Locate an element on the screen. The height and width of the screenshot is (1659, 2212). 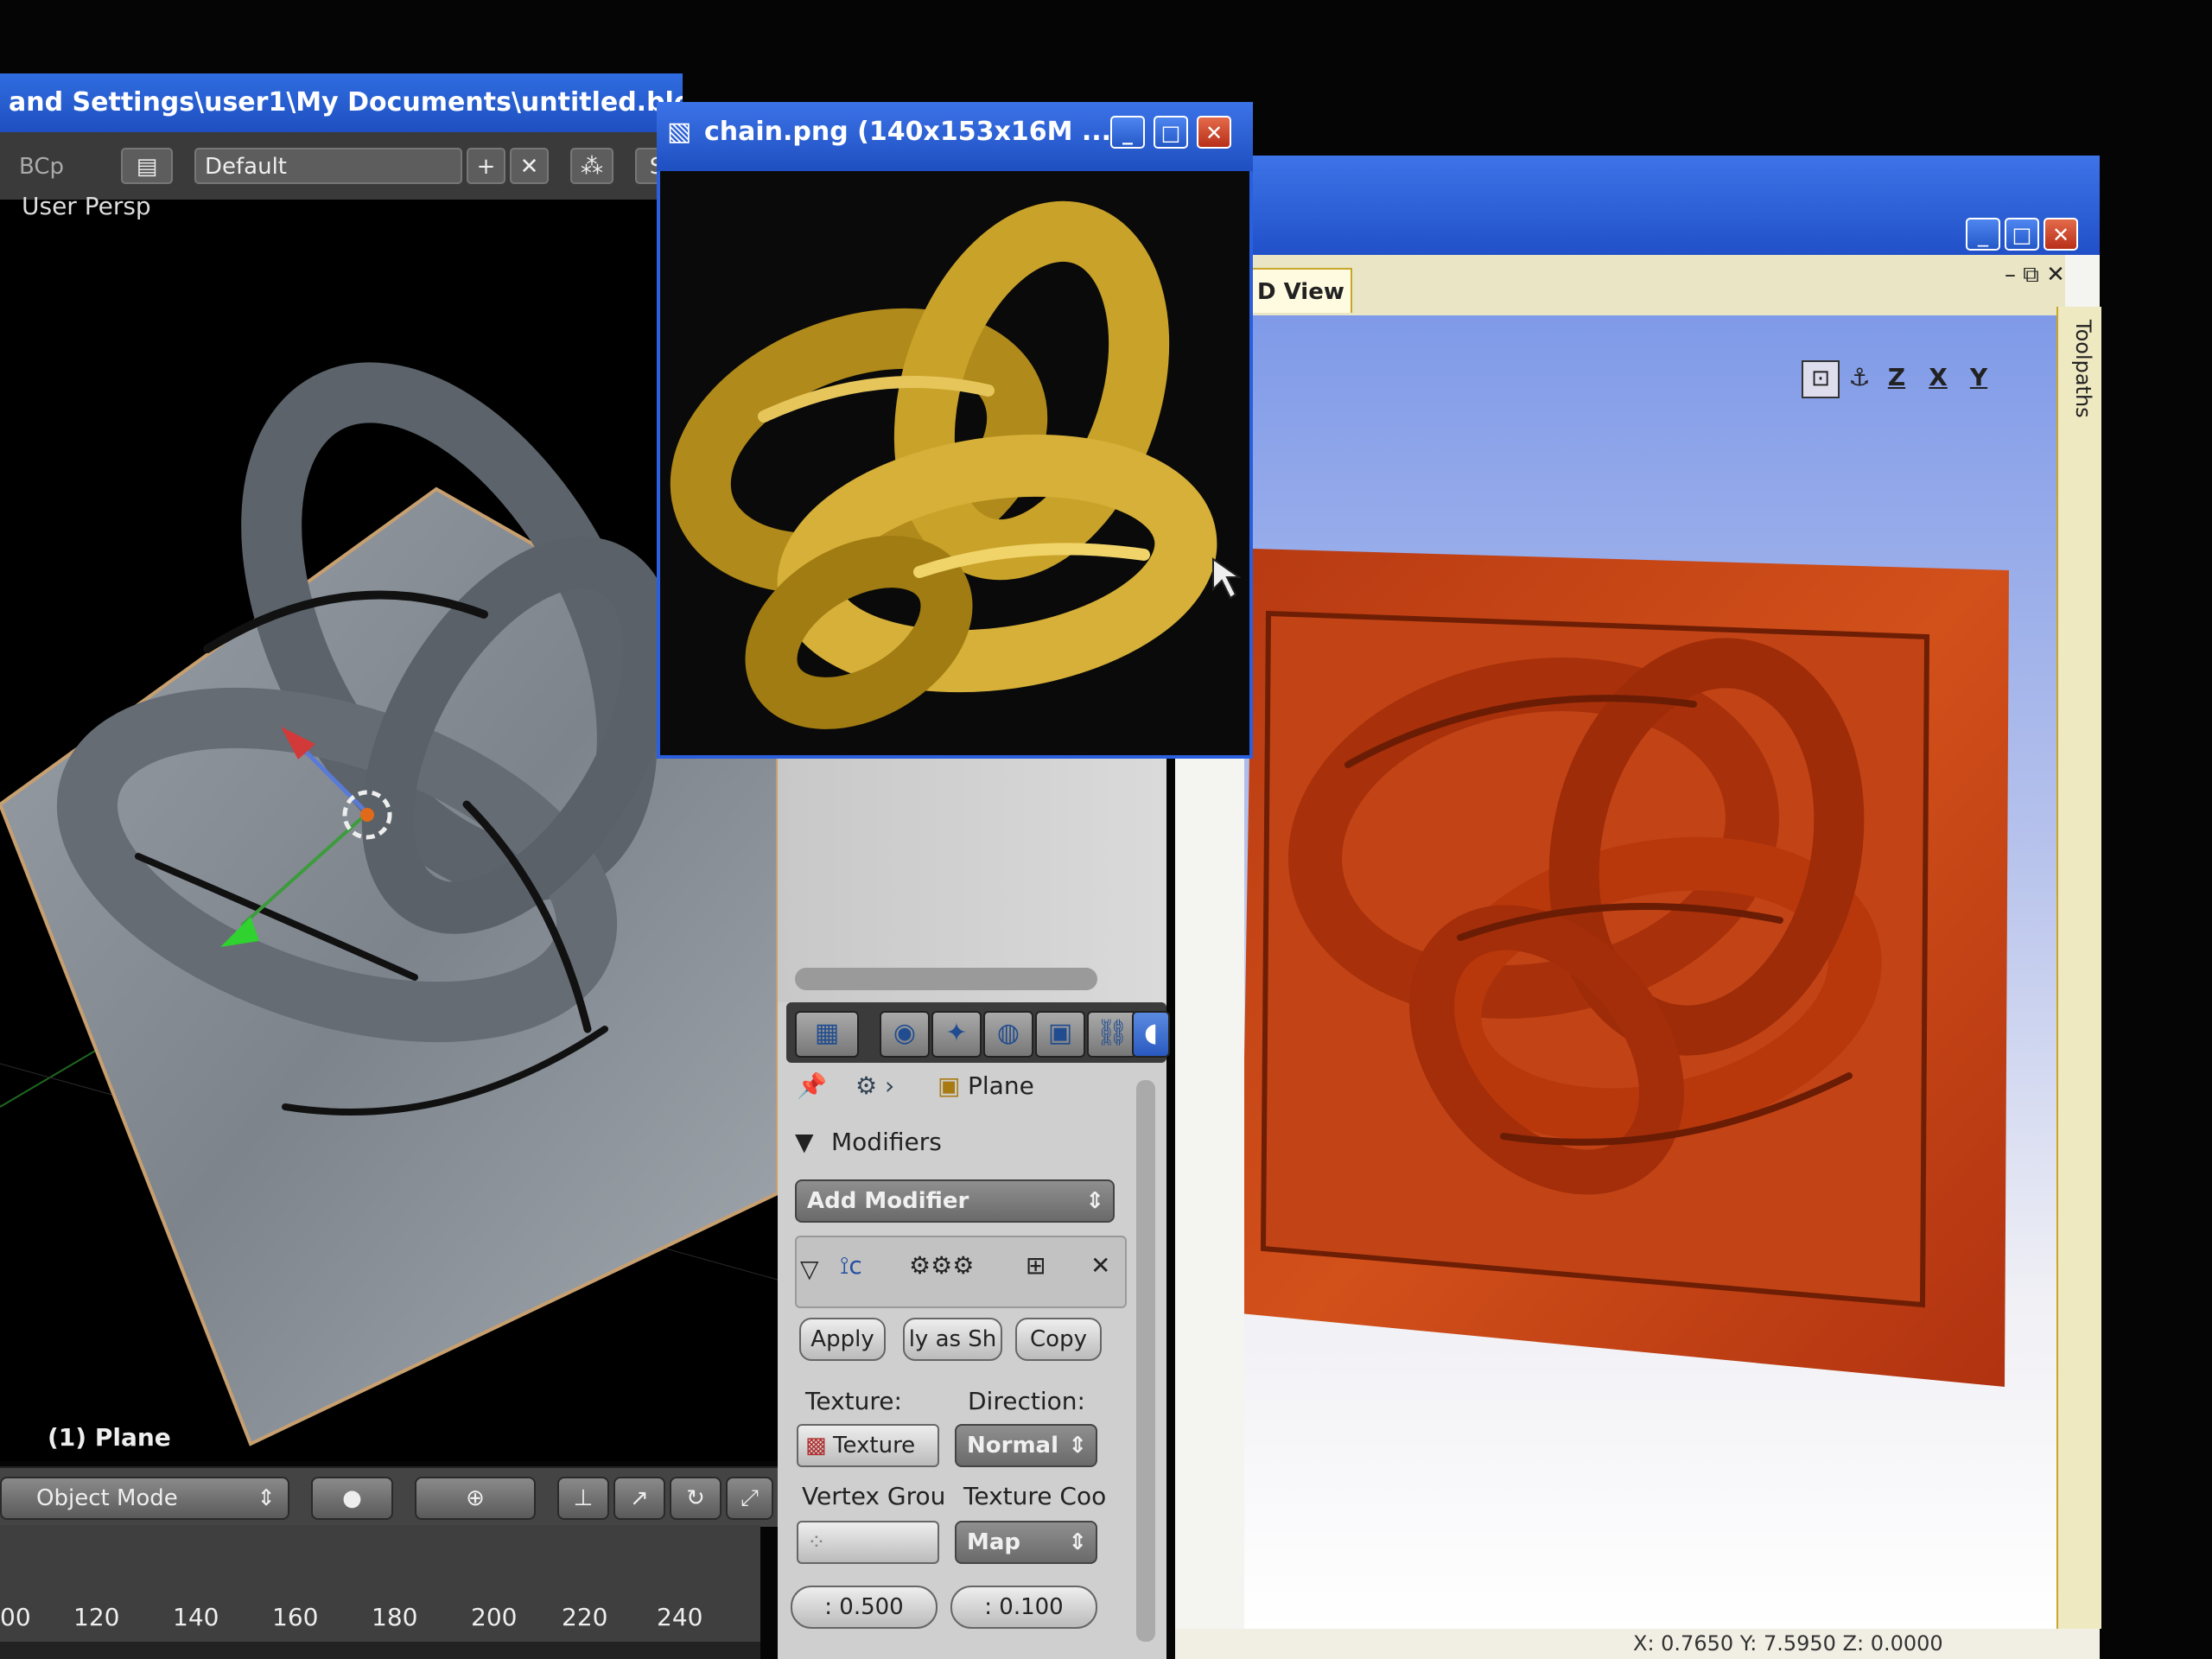
displace-modifier-icon: ⟟c is located at coordinates (851, 1265).